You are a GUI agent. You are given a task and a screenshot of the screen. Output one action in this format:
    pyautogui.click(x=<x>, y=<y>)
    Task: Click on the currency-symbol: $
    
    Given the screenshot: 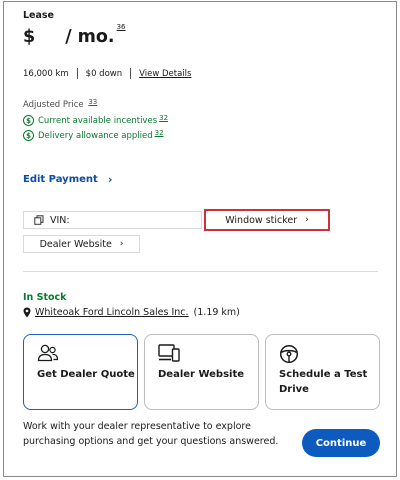 What is the action you would take?
    pyautogui.click(x=29, y=37)
    